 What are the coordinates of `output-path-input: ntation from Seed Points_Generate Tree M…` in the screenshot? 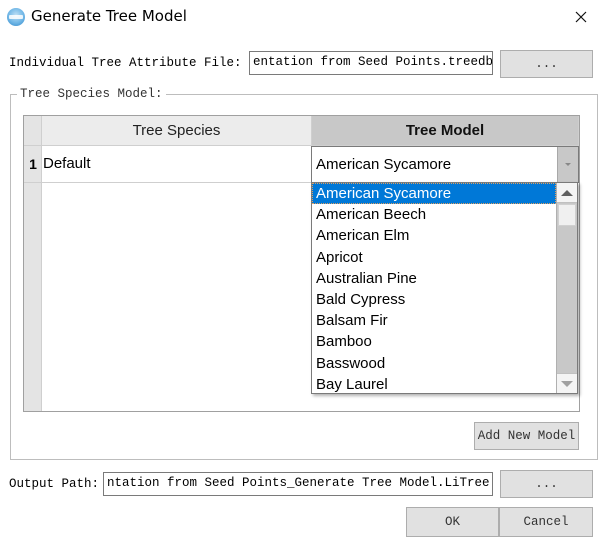 It's located at (298, 484).